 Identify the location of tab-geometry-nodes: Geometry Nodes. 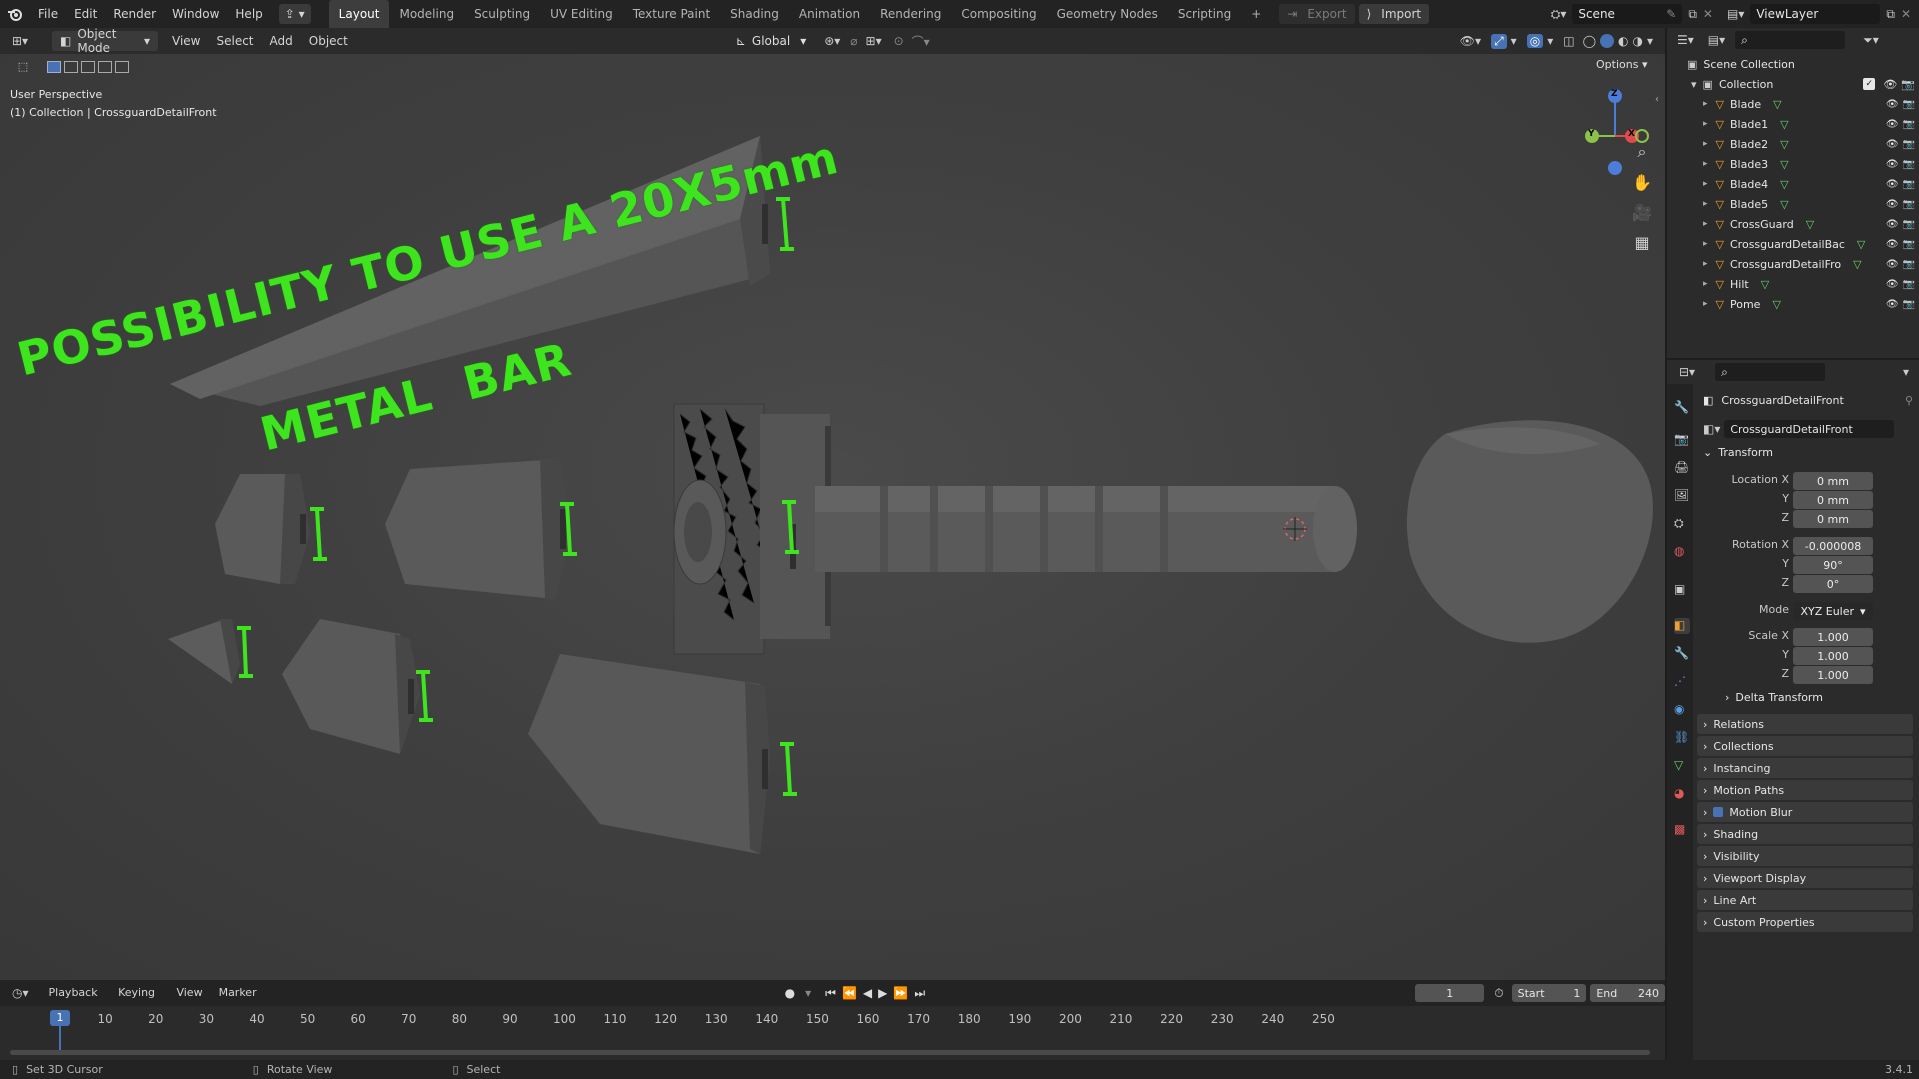
(1107, 14).